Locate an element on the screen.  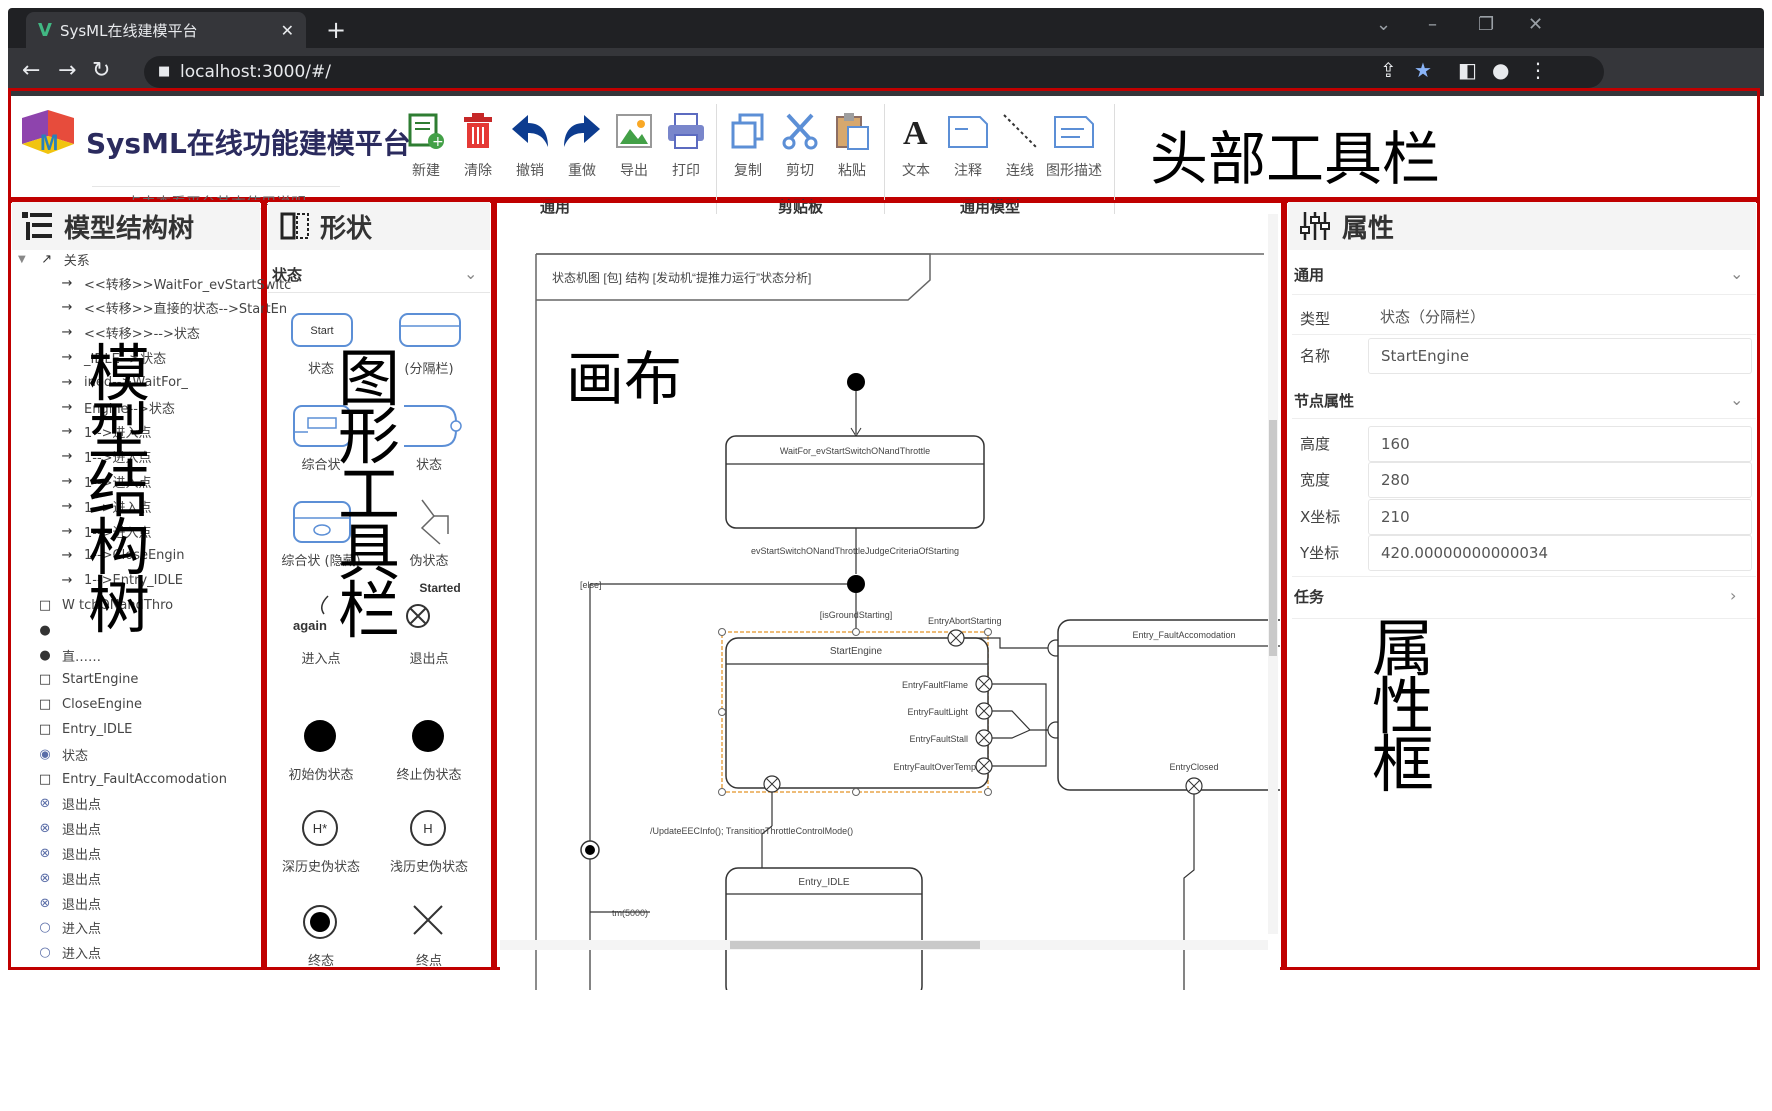
menu-icon: ⋮ is located at coordinates (1538, 70).